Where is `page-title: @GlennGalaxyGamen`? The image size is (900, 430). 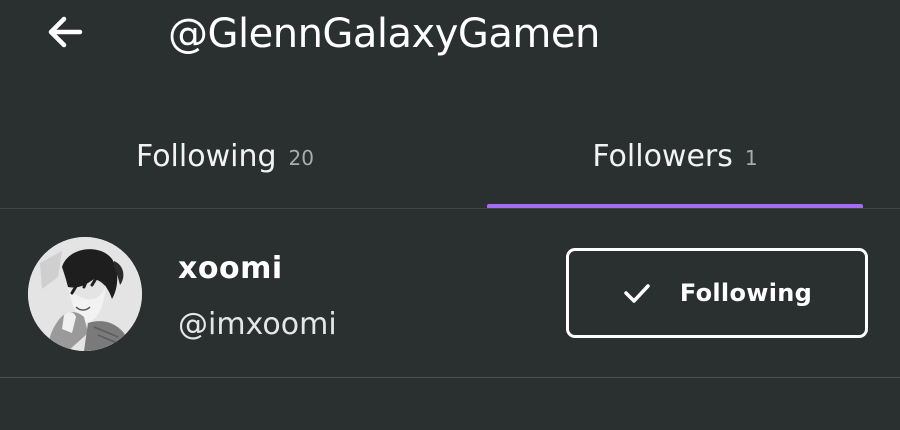 page-title: @GlennGalaxyGamen is located at coordinates (384, 34).